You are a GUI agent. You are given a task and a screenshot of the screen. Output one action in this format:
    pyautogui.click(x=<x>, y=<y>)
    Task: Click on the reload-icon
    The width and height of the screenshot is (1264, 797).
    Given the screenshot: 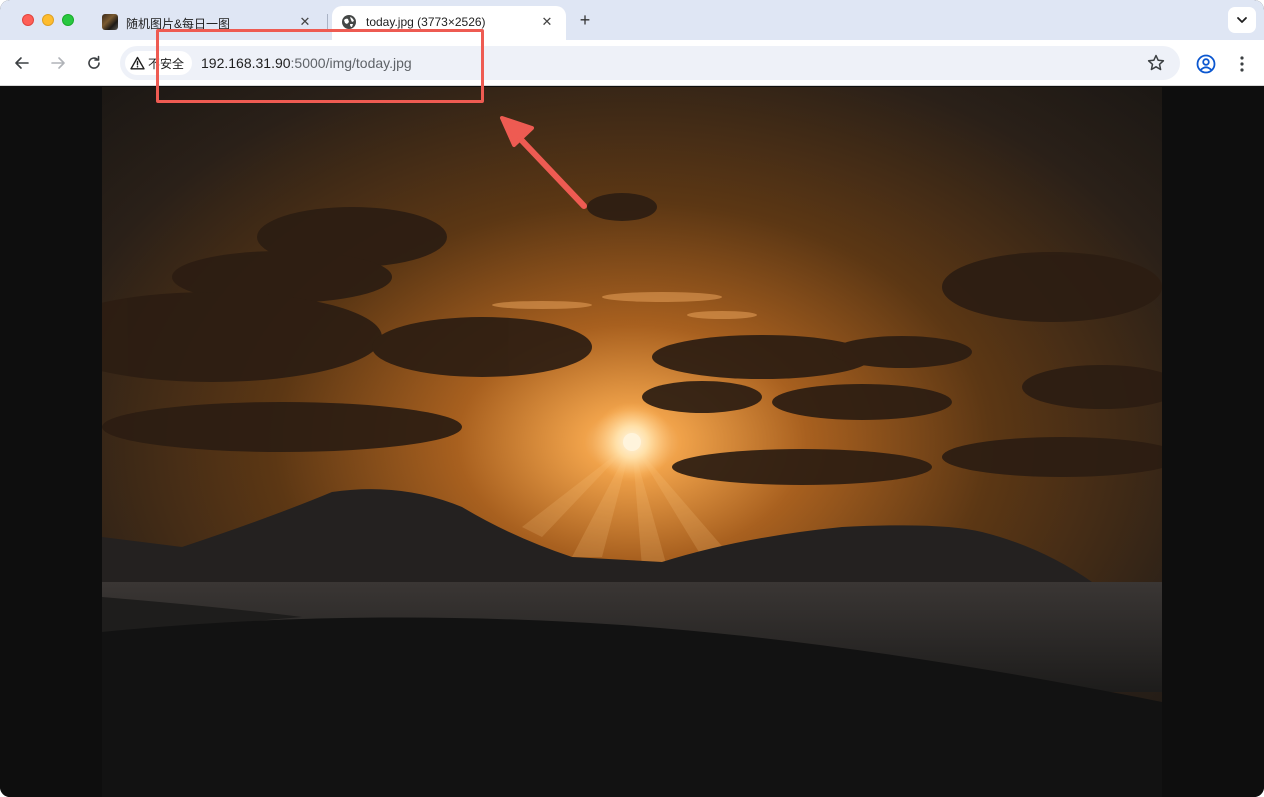 What is the action you would take?
    pyautogui.click(x=94, y=62)
    